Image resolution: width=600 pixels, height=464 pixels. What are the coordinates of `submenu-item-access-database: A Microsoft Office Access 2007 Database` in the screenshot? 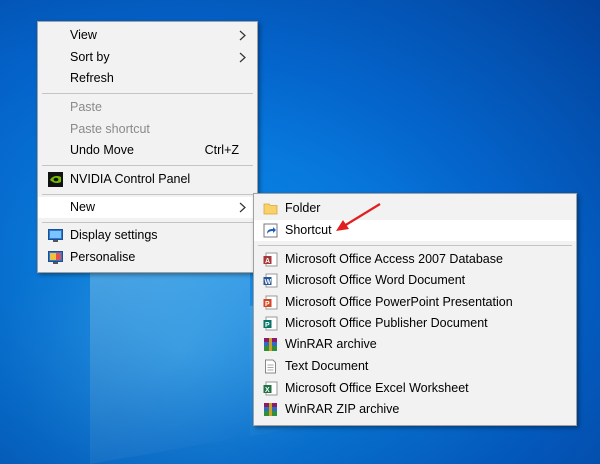 It's located at (415, 259).